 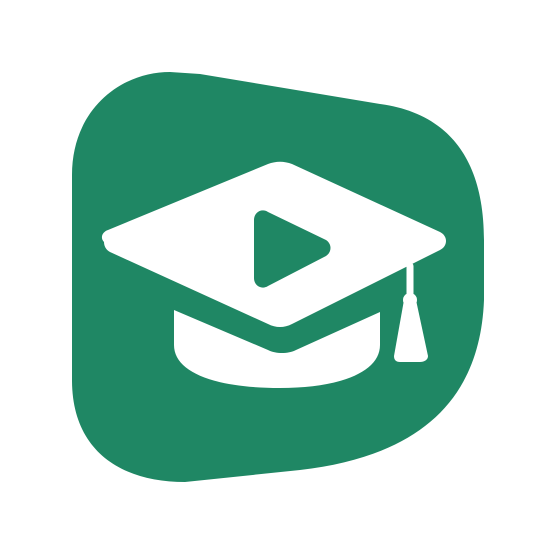 I want to click on tassel-knot, so click(x=410, y=300).